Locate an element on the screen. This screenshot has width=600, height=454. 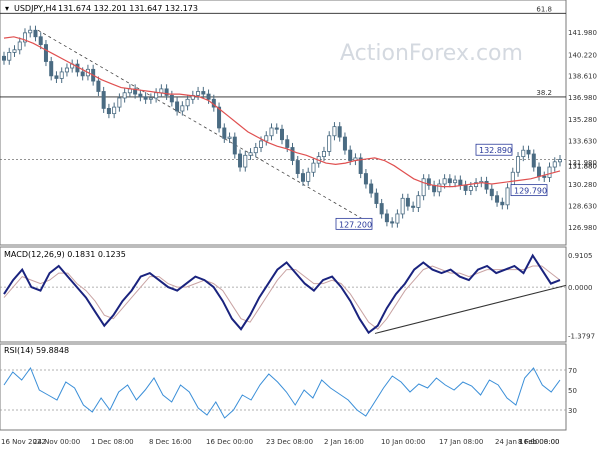
macd-y-tick: -1.3797 is located at coordinates (581, 337).